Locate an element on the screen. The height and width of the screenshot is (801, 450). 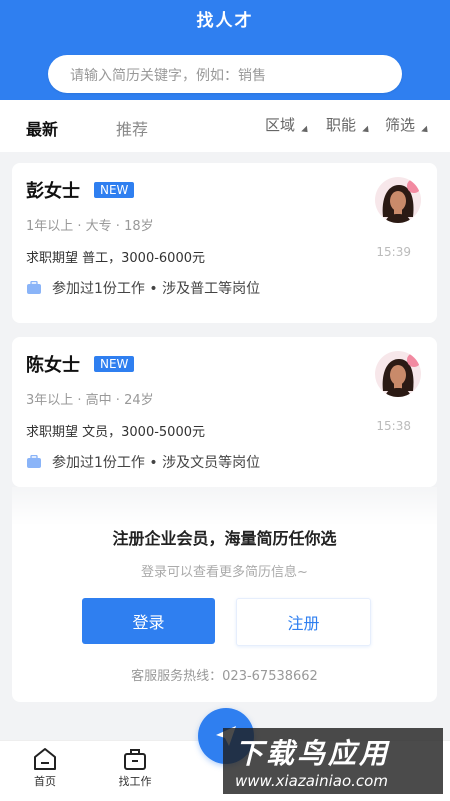
register-button: 注册 is located at coordinates (303, 622).